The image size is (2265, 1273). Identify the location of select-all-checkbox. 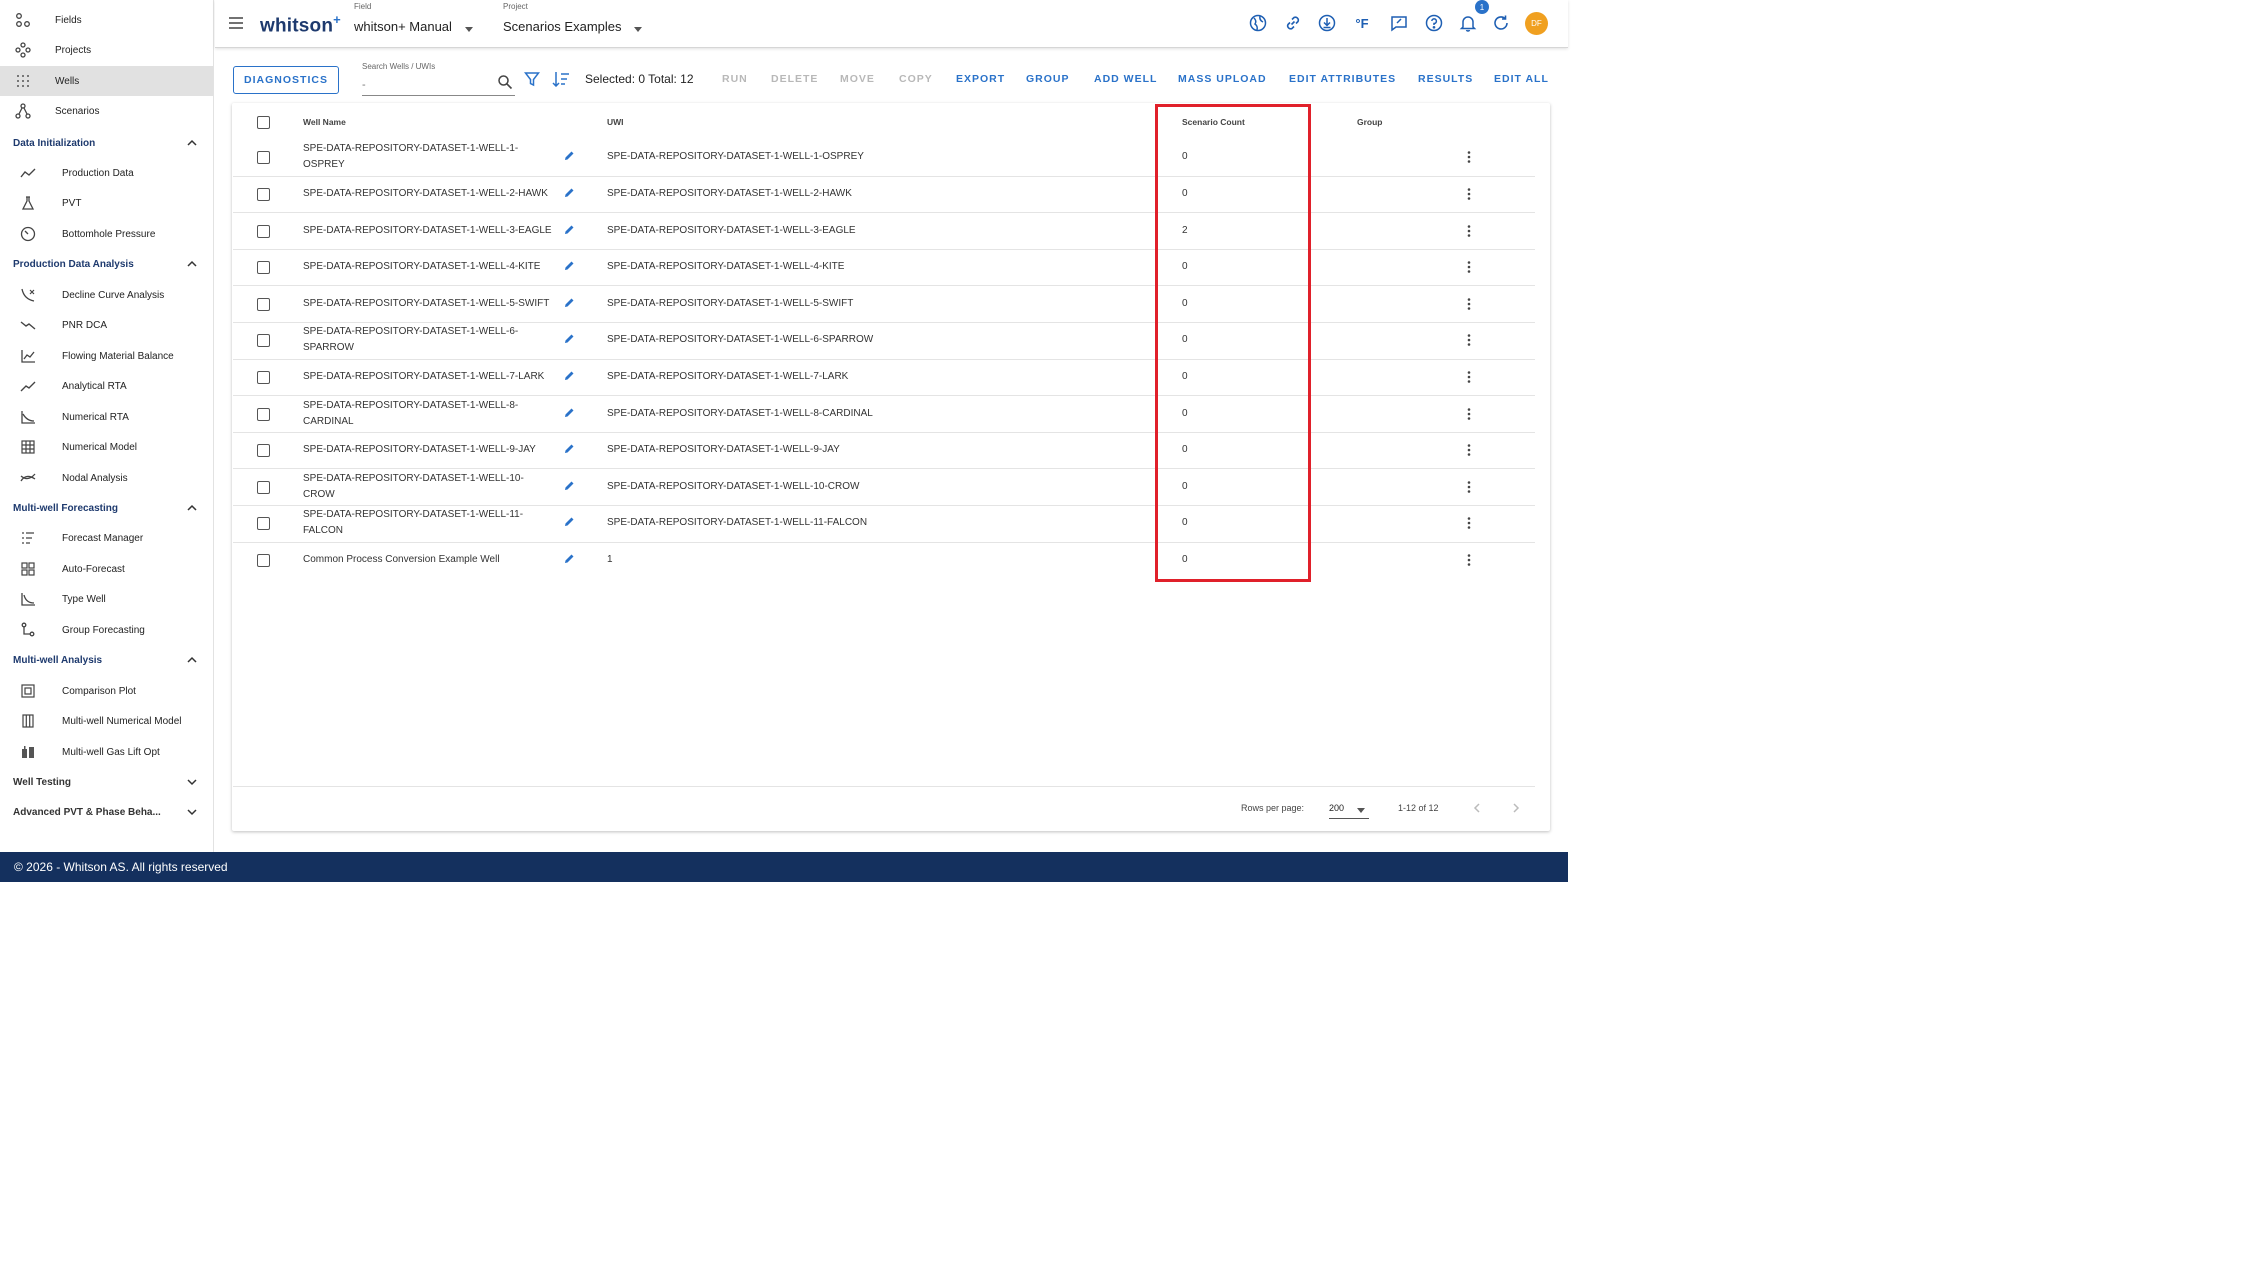
(263, 122).